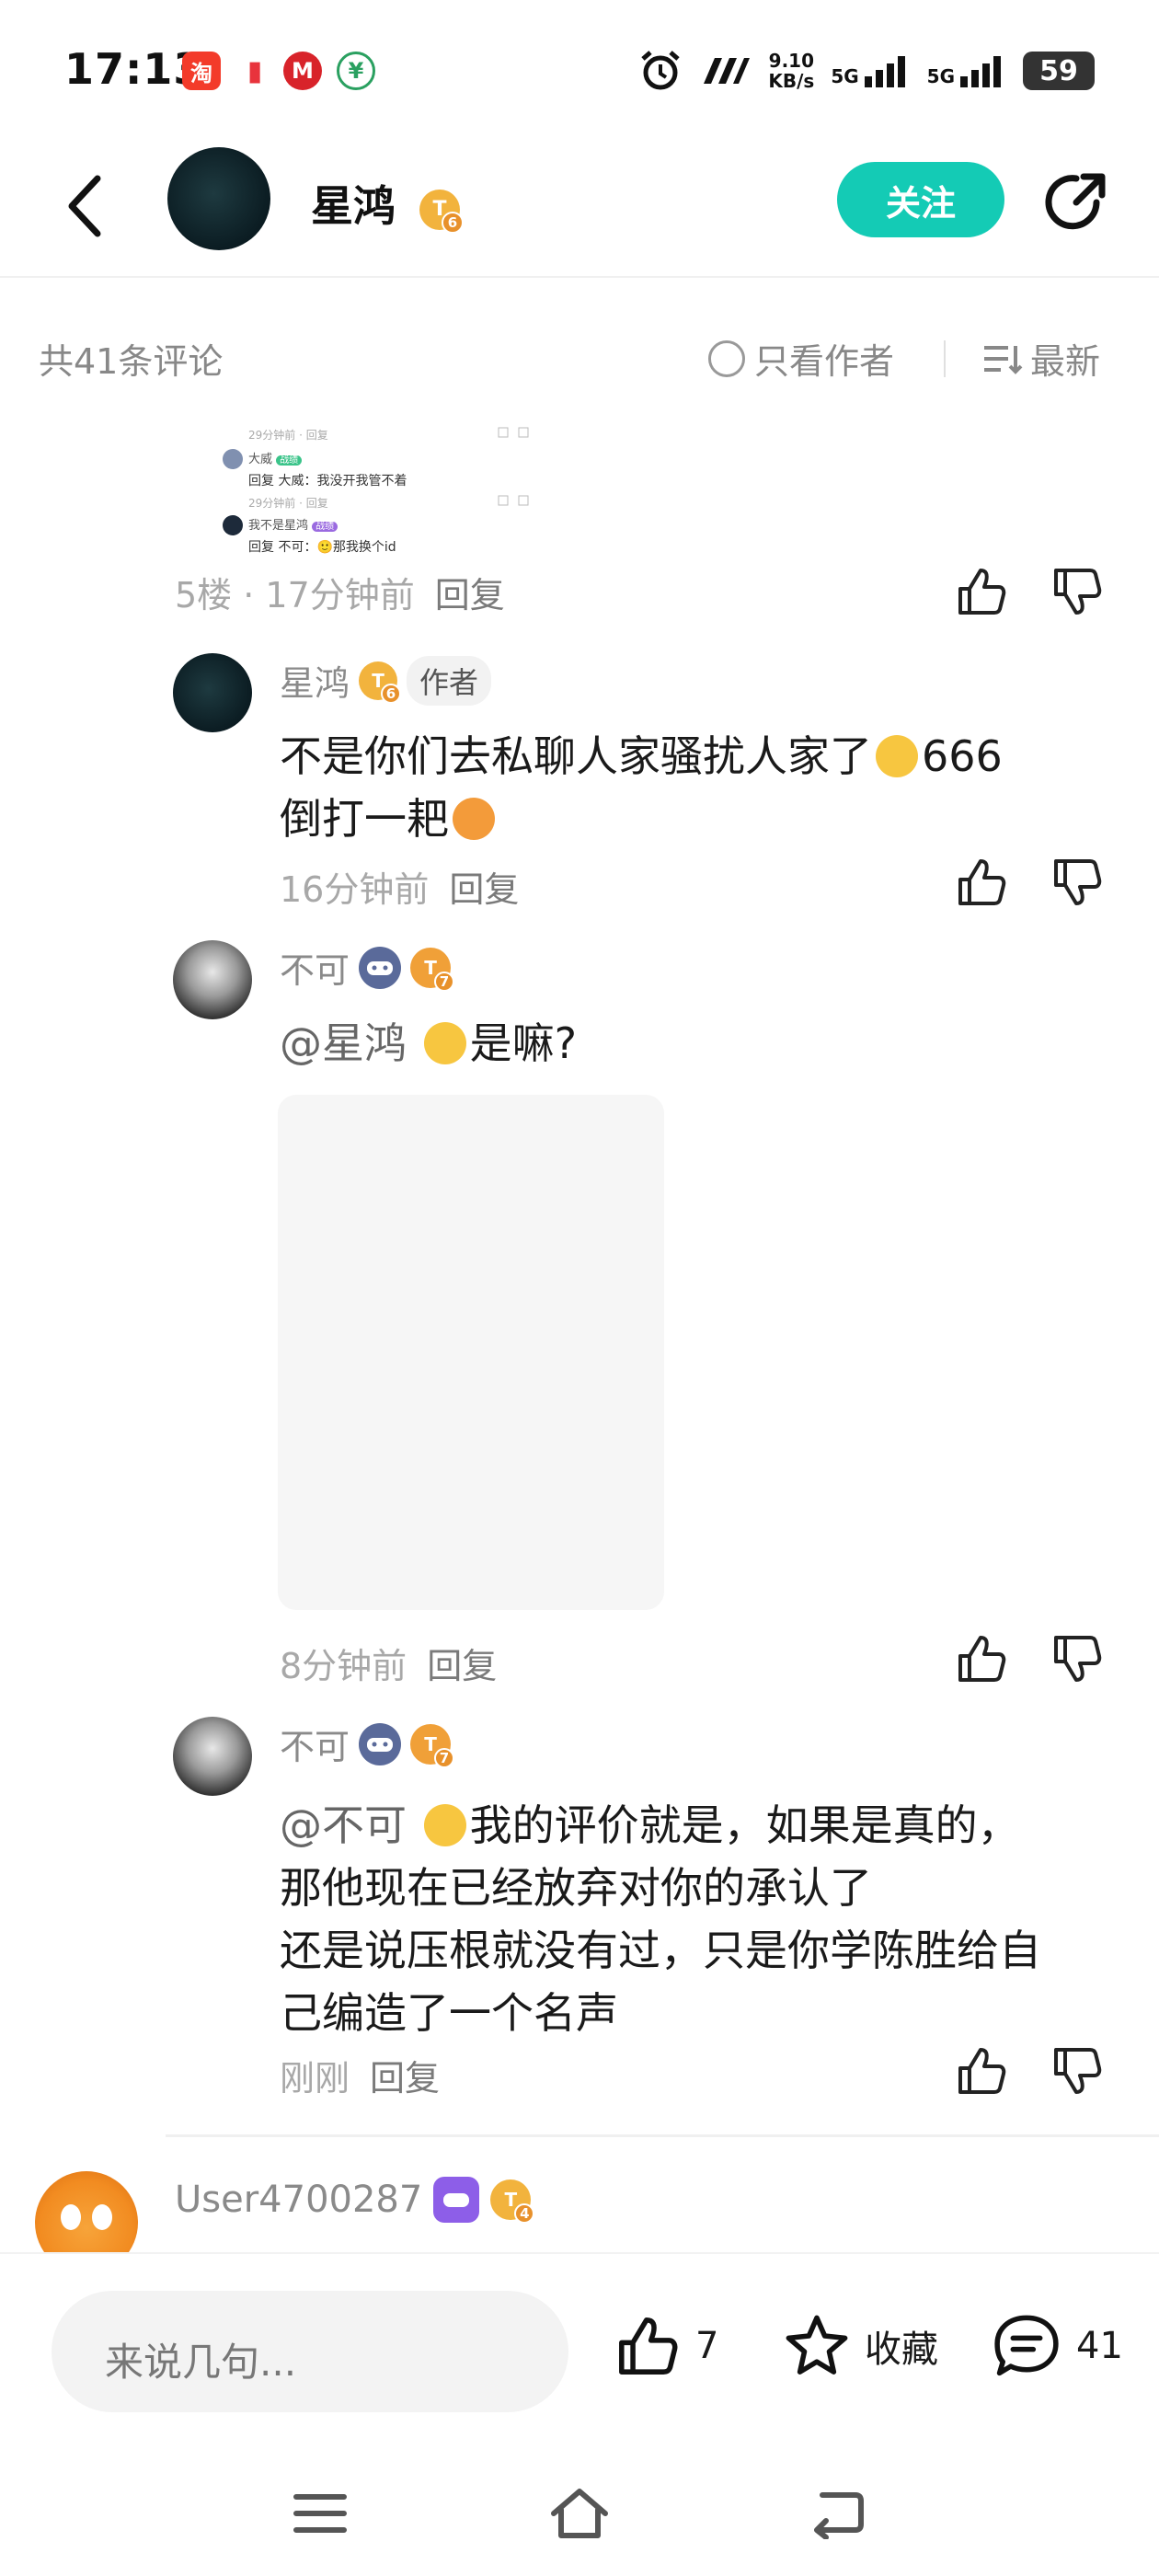 This screenshot has width=1159, height=2576. I want to click on menu-icon, so click(320, 2513).